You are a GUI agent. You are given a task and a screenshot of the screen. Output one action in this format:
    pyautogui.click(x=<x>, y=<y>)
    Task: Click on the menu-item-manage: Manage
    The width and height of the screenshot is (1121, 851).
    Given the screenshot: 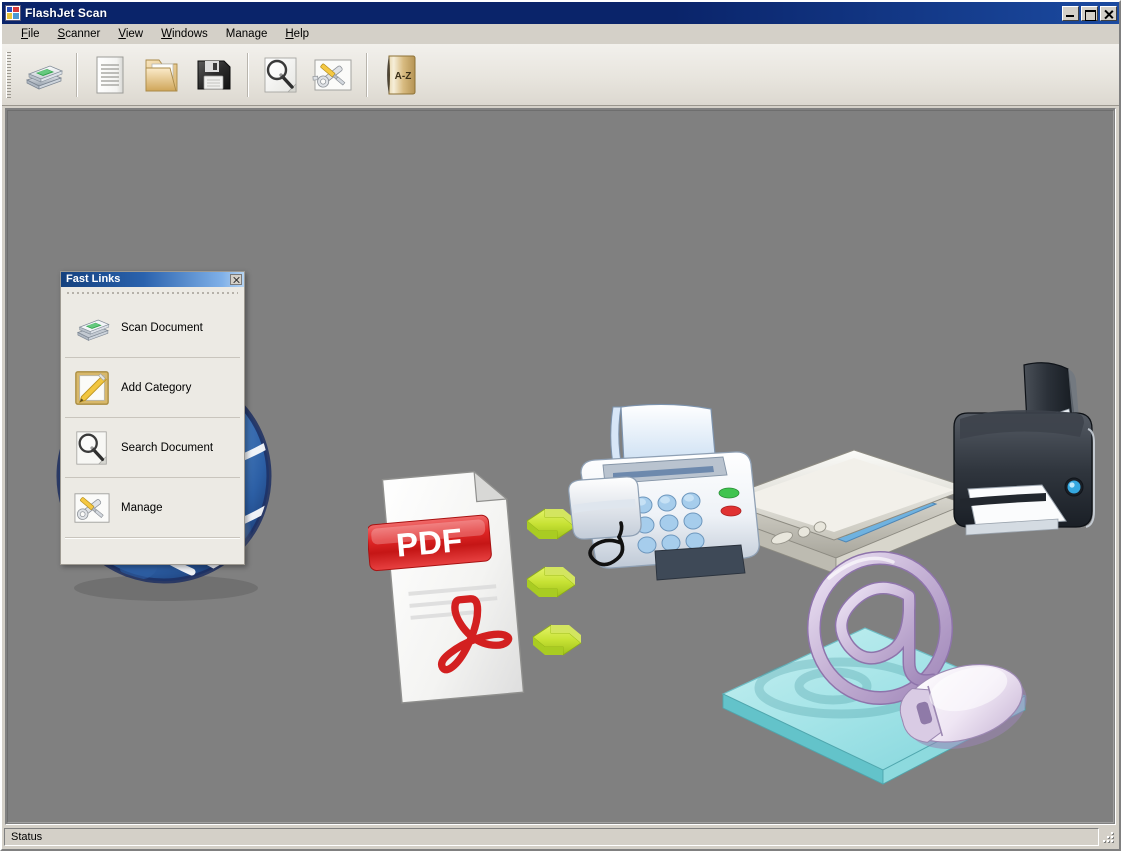 What is the action you would take?
    pyautogui.click(x=247, y=34)
    